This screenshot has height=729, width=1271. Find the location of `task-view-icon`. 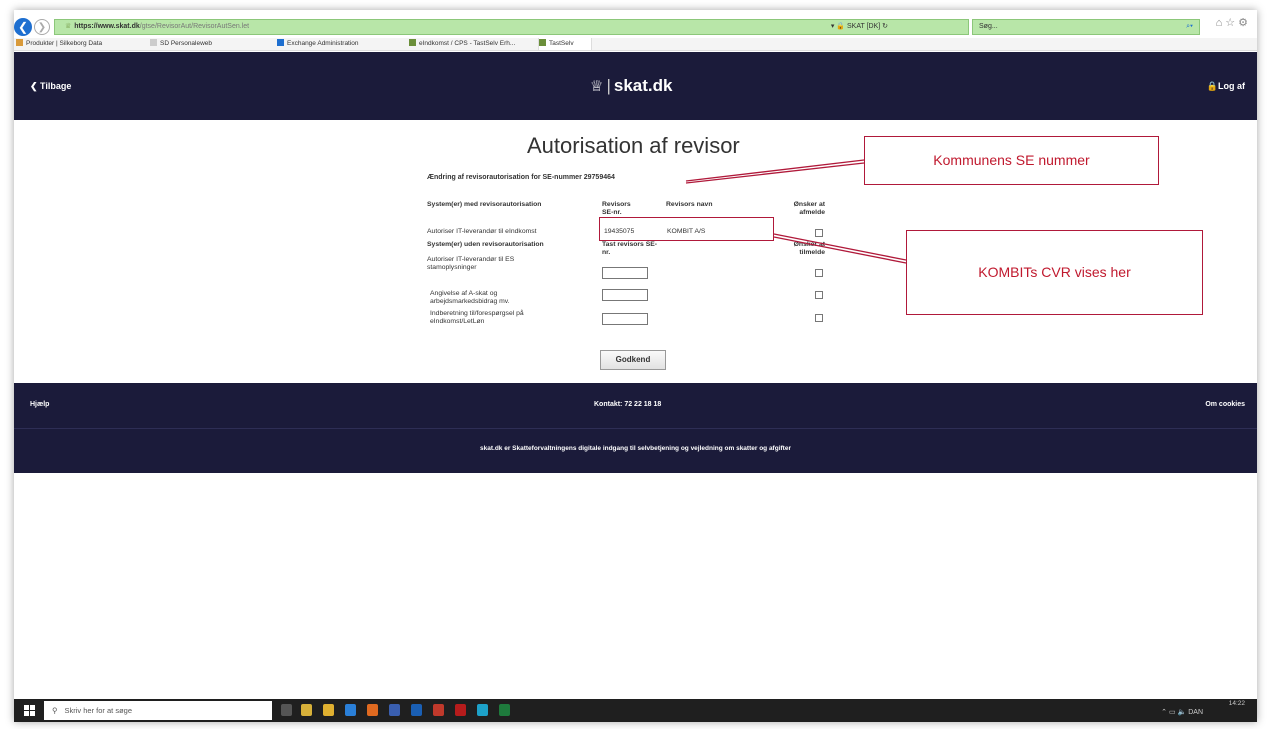

task-view-icon is located at coordinates (286, 710).